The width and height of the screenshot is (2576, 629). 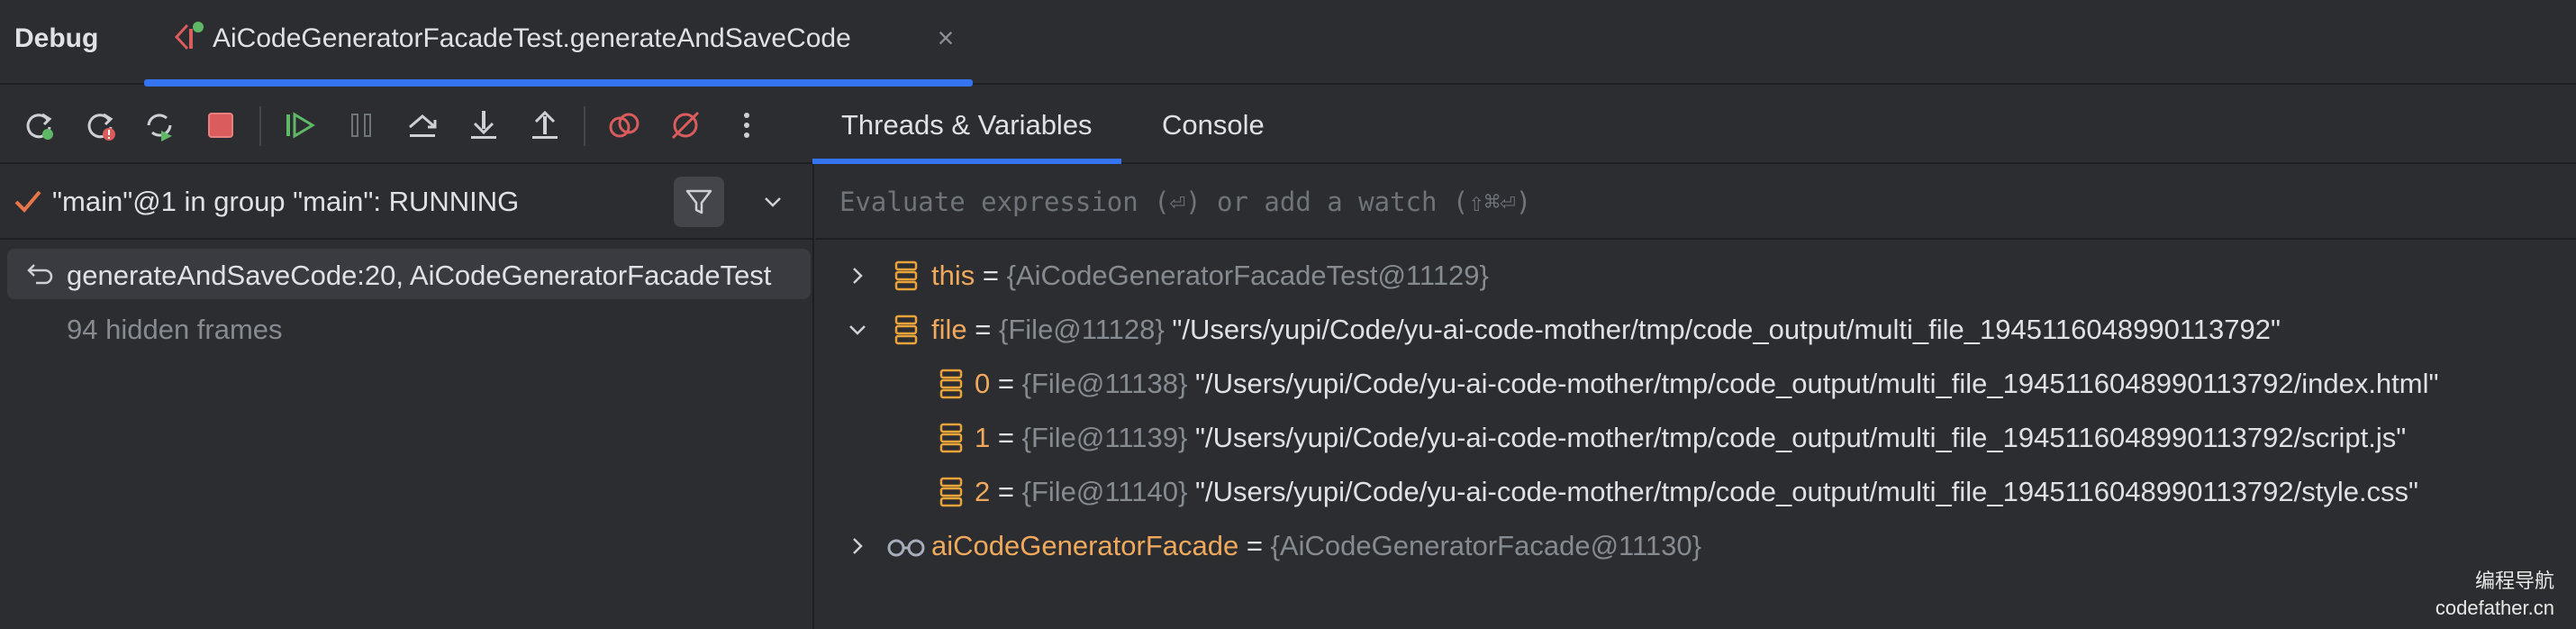 I want to click on step-out-icon, so click(x=545, y=124).